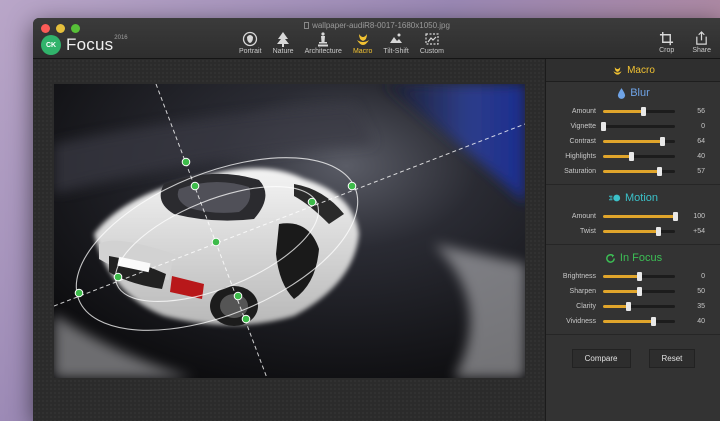  I want to click on panel-buttons: Compare Reset, so click(633, 358).